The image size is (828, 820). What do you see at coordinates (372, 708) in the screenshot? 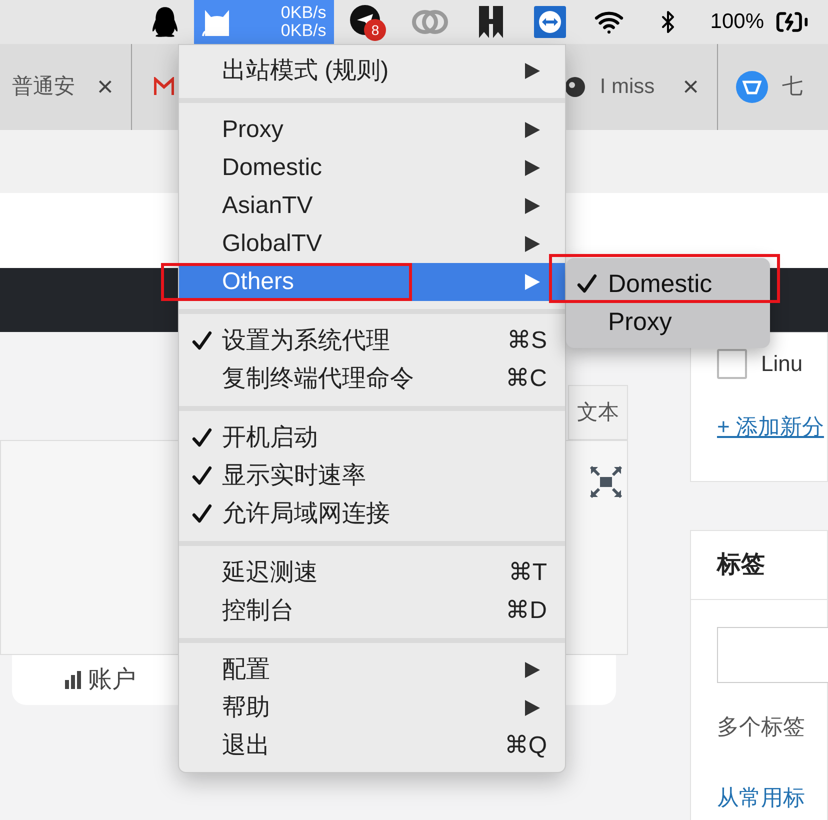
I see `menu-item: 帮助` at bounding box center [372, 708].